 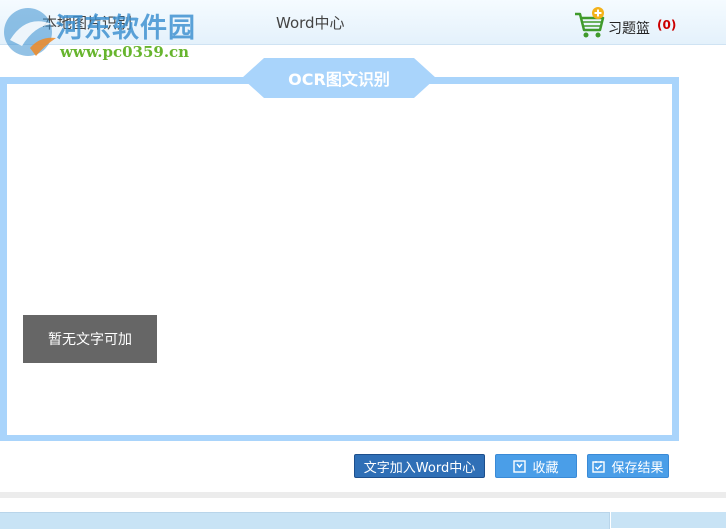 I want to click on cart-plus-icon, so click(x=590, y=22).